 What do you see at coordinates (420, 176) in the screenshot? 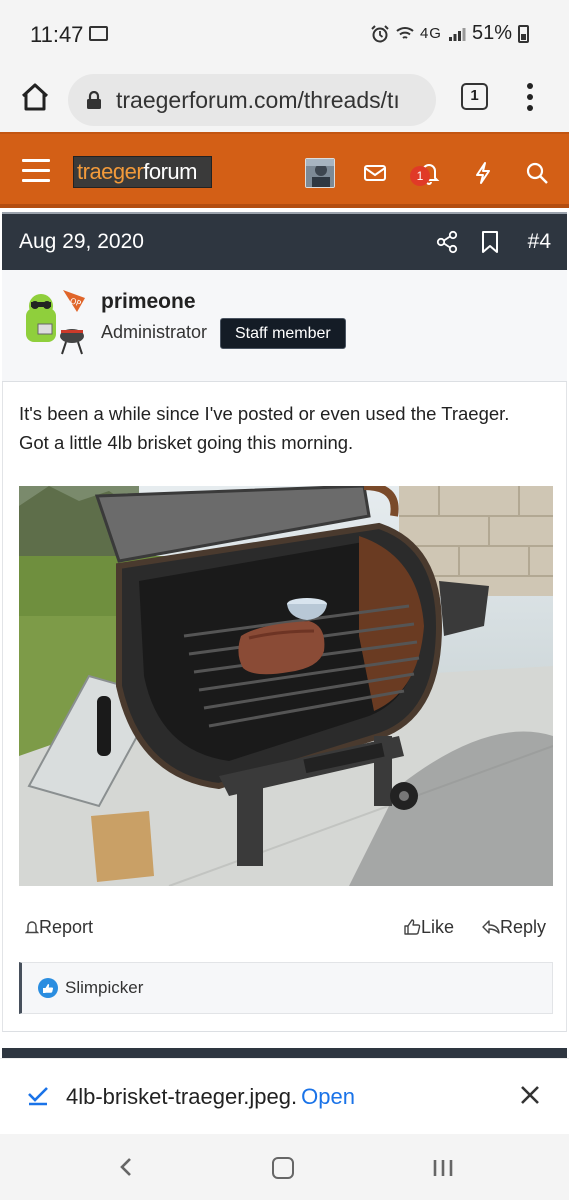
I see `alerts-count-badge: 1` at bounding box center [420, 176].